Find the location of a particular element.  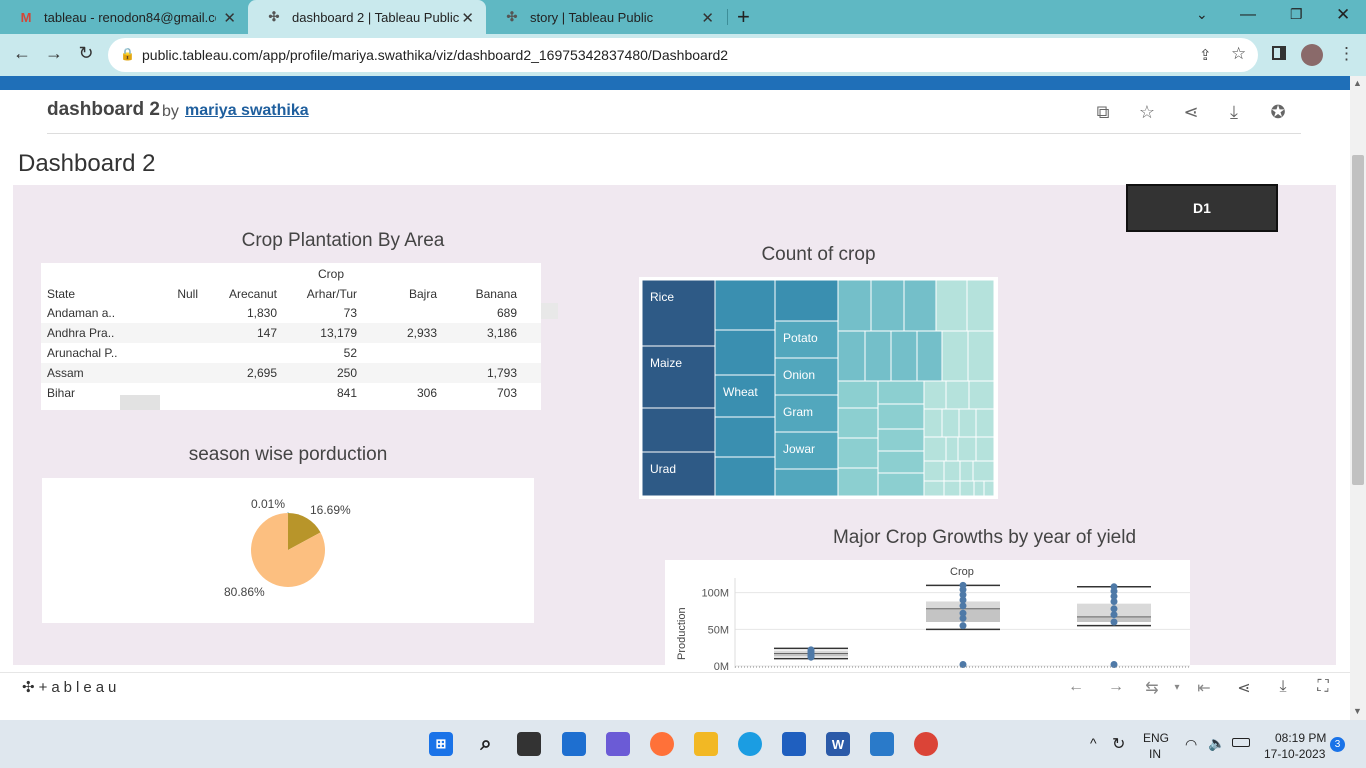

forward-icon: → is located at coordinates (54, 53).